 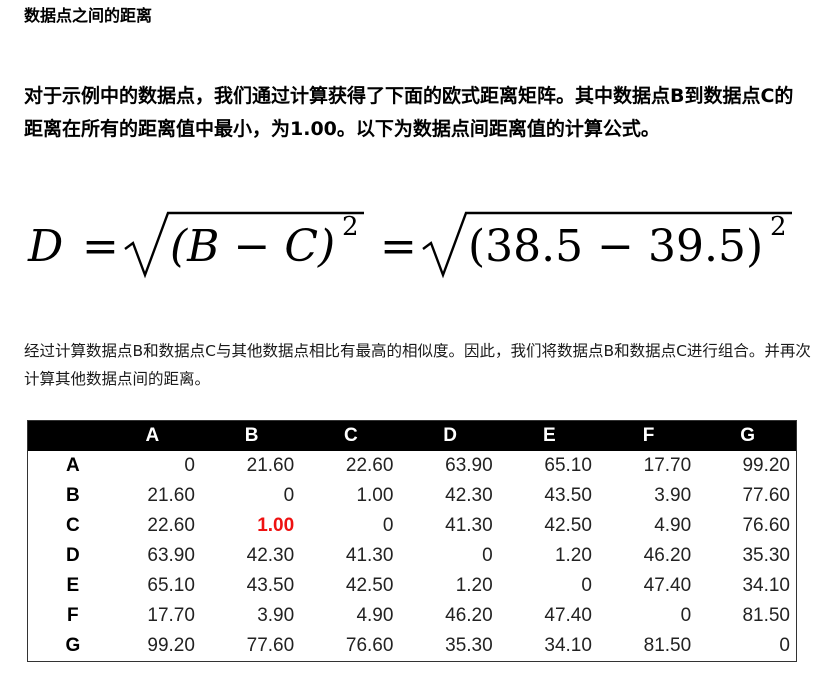 I want to click on matrix-row: E 65.10 43.50 42.50 1.20 0 47.40 34.10, so click(x=412, y=586).